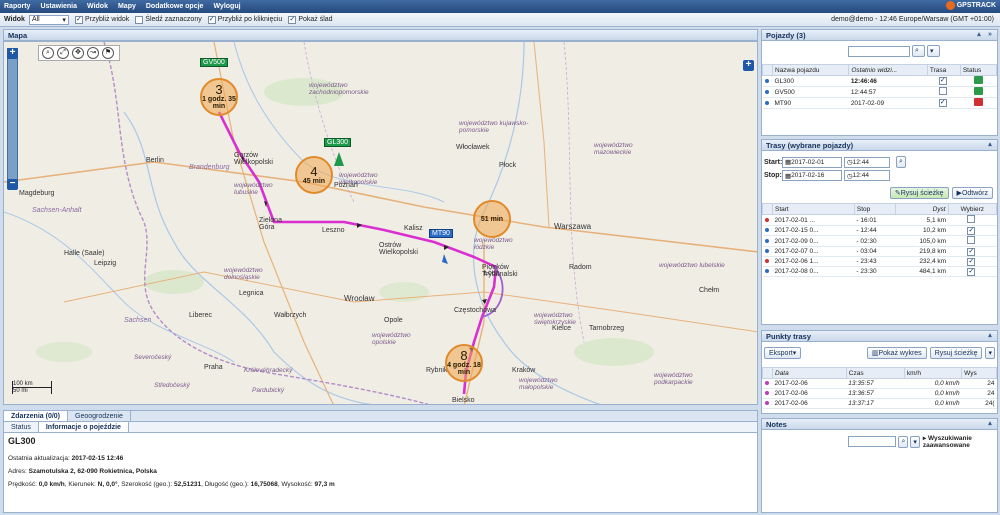 The height and width of the screenshot is (515, 1000). Describe the element at coordinates (879, 92) in the screenshot. I see `vehicle-row: GV500 12:44:57` at that location.